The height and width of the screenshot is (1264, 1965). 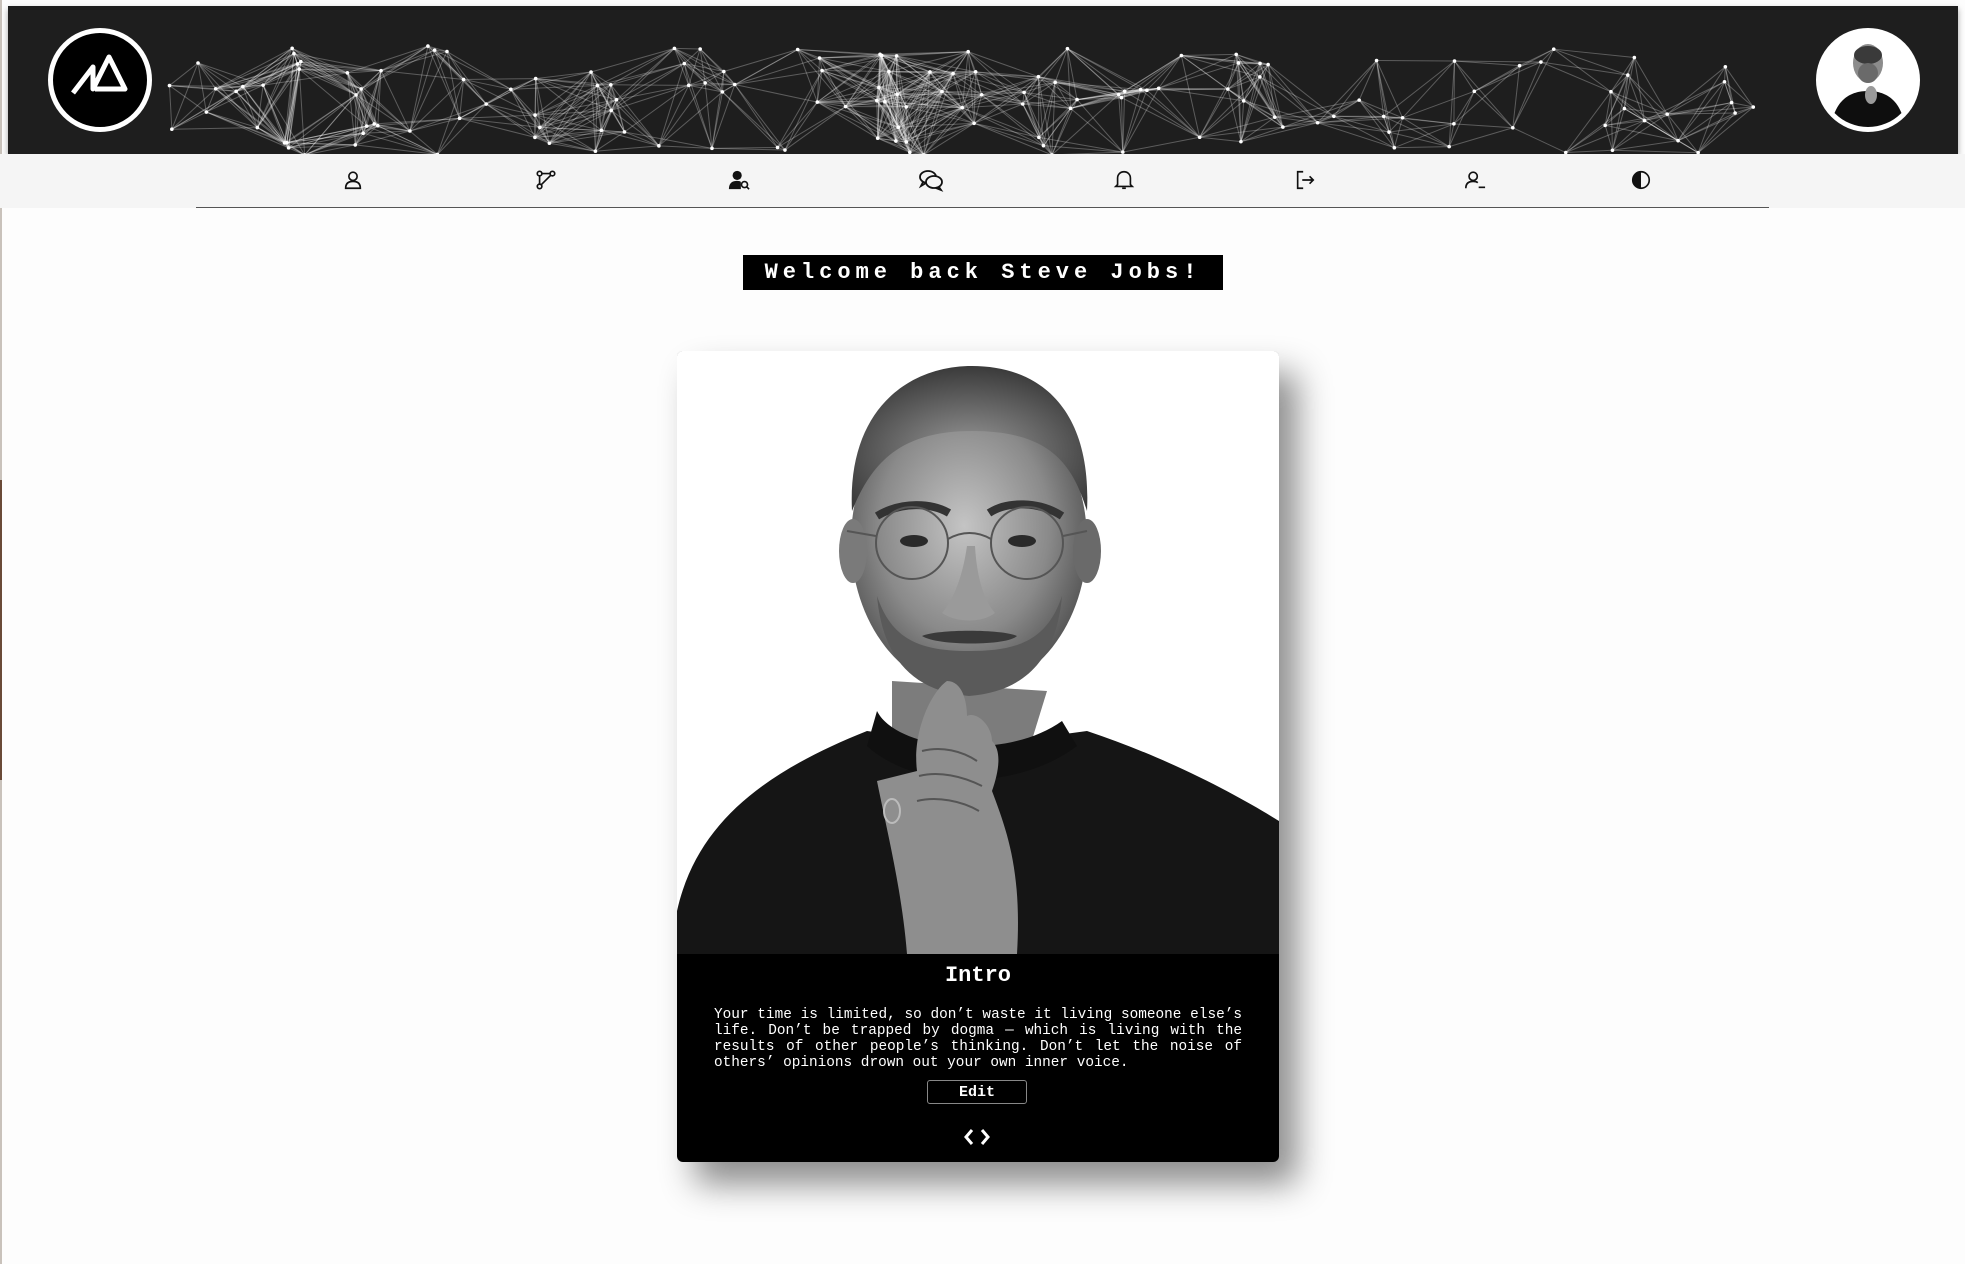 I want to click on nav-user-search-button, so click(x=739, y=180).